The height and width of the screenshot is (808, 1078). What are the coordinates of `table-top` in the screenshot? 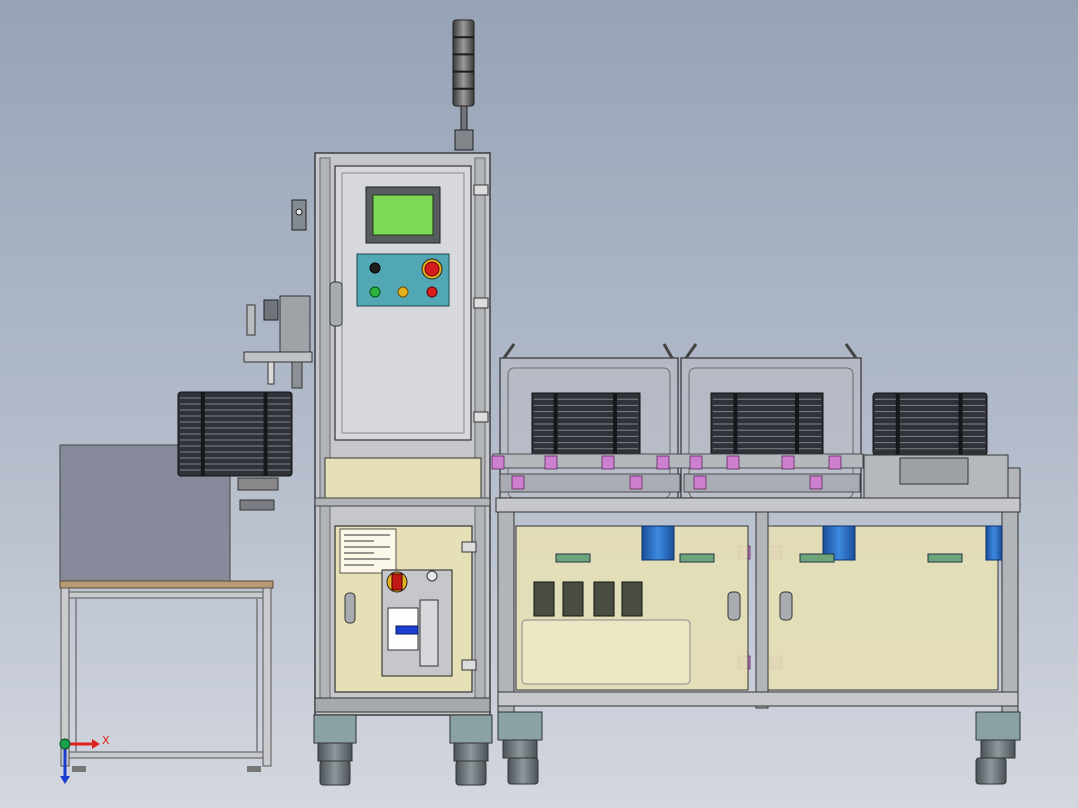 It's located at (166, 584).